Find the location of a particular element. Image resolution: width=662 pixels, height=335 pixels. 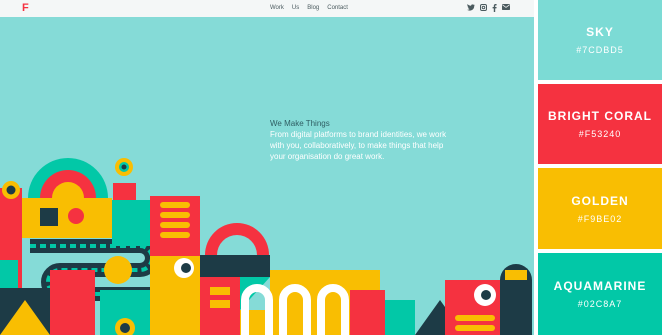

swatch-name: AQUAMARINE is located at coordinates (600, 286).